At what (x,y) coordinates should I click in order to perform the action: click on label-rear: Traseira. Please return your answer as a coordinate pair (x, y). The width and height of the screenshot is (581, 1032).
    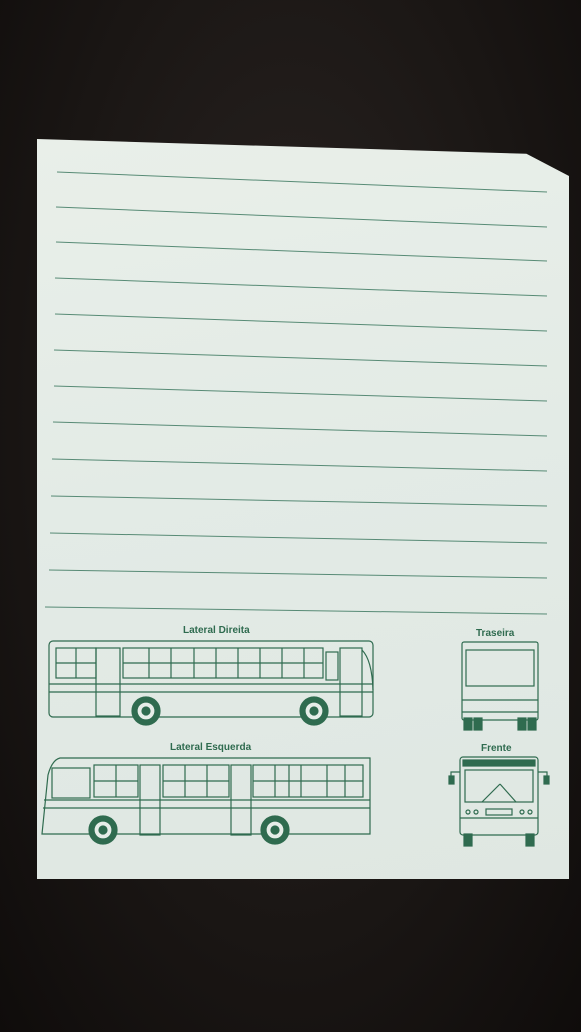
    Looking at the image, I should click on (495, 633).